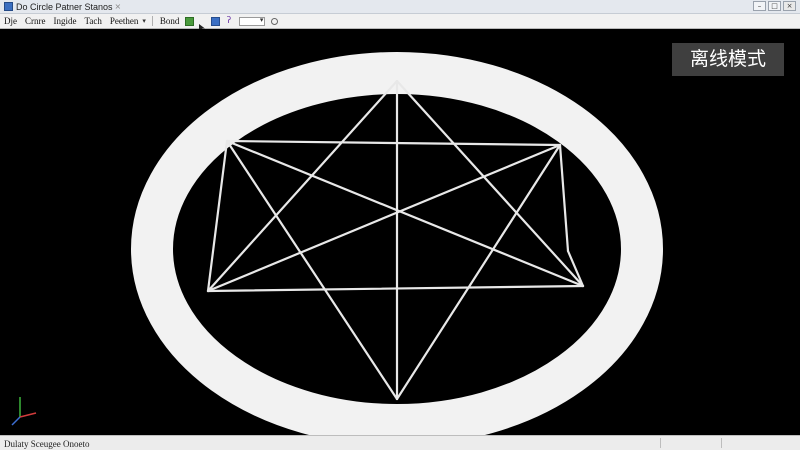  I want to click on axis-indicator, so click(24, 411).